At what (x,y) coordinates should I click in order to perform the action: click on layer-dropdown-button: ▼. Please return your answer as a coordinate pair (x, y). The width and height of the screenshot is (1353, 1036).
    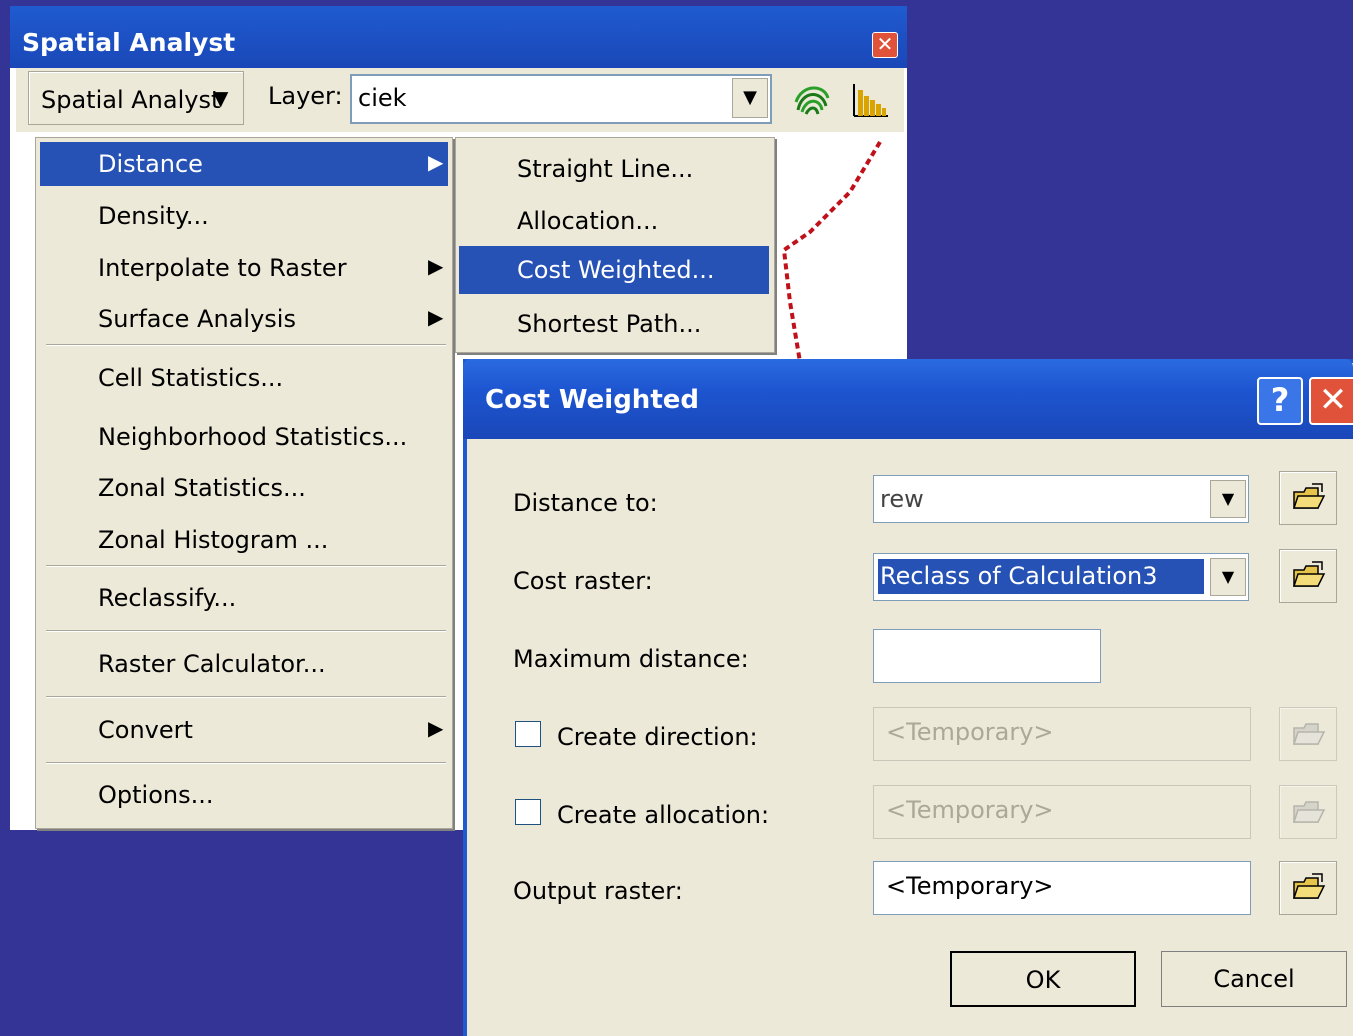
    Looking at the image, I should click on (750, 98).